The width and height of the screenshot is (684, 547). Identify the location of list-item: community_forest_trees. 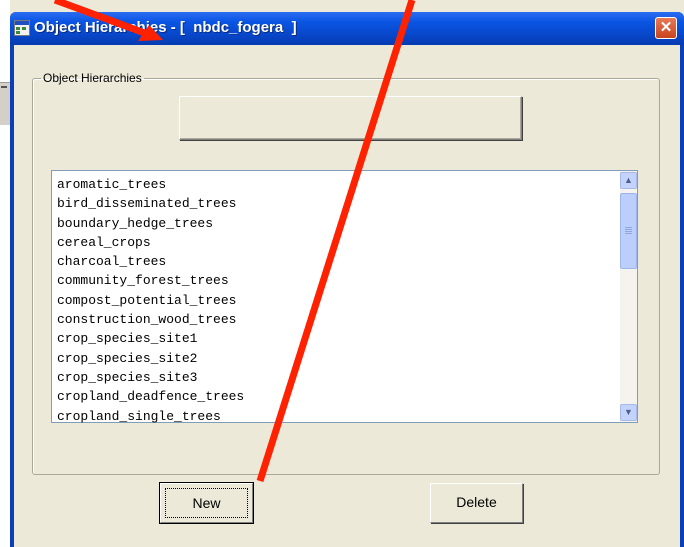
(347, 280).